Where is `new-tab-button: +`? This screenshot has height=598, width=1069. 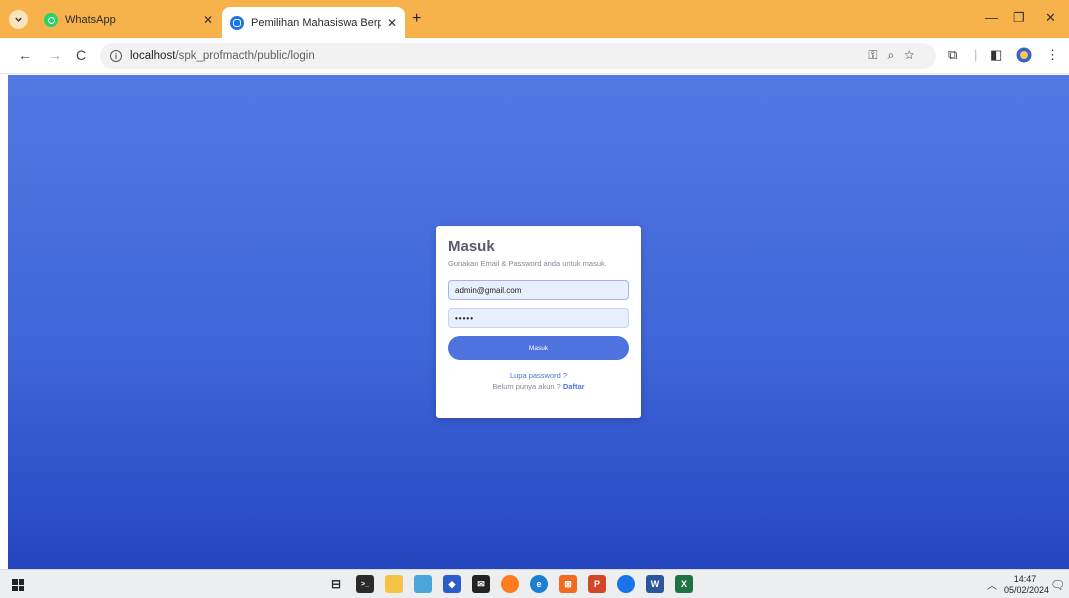 new-tab-button: + is located at coordinates (416, 19).